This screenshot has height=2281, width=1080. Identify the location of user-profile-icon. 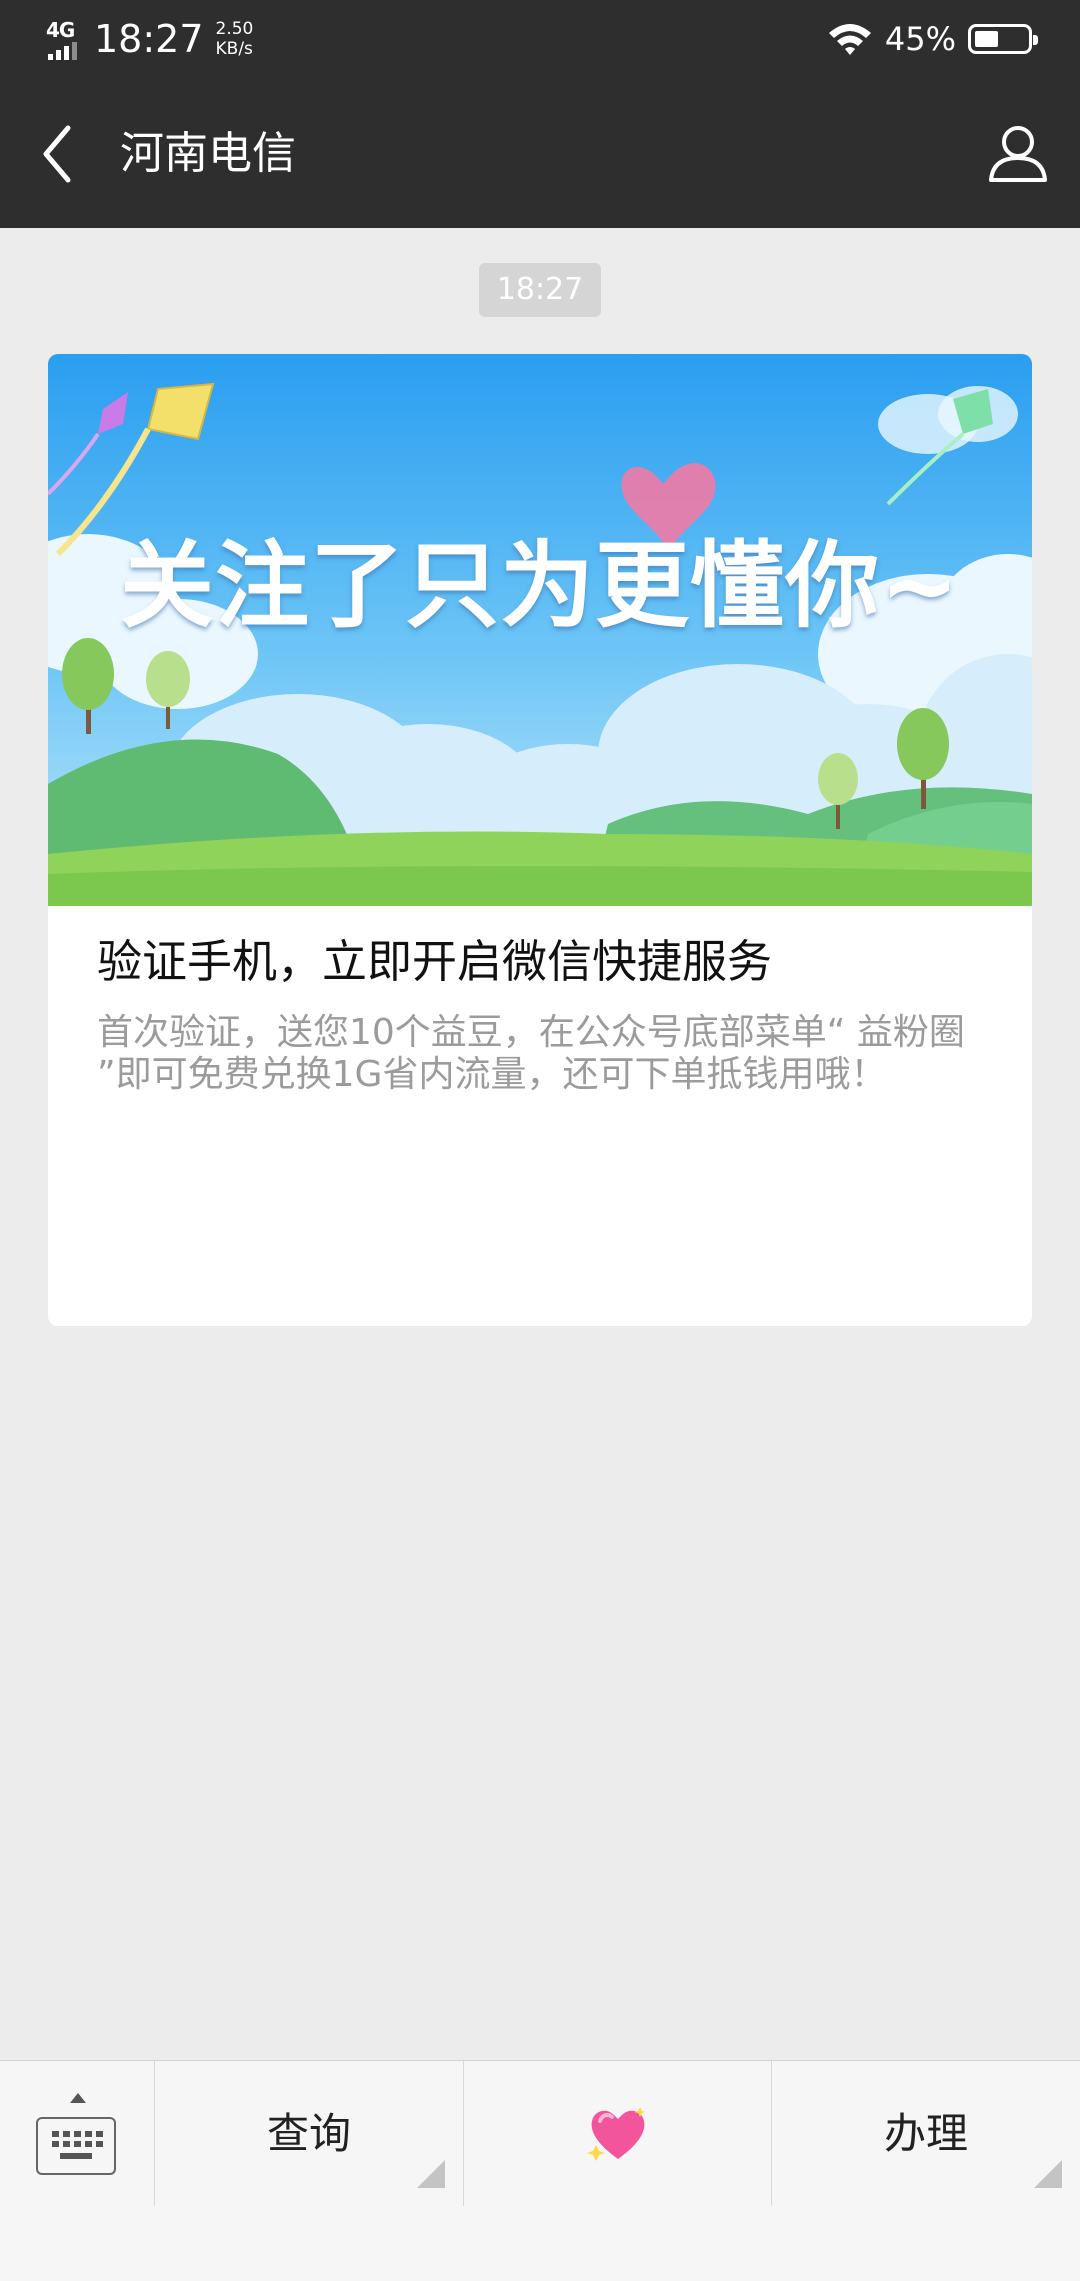
(1018, 154).